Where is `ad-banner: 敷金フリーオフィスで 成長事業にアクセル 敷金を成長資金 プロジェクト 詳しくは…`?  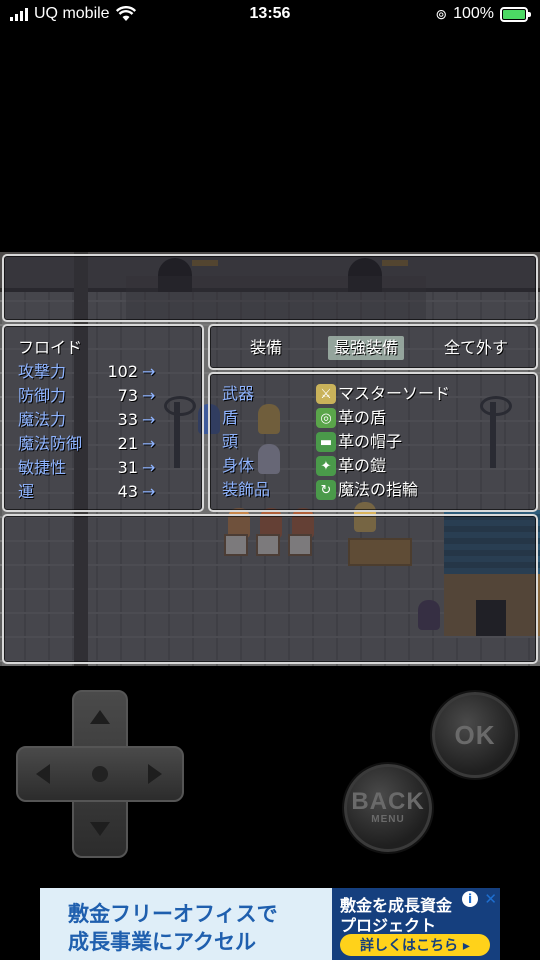 ad-banner: 敷金フリーオフィスで 成長事業にアクセル 敷金を成長資金 プロジェクト 詳しくは… is located at coordinates (270, 924).